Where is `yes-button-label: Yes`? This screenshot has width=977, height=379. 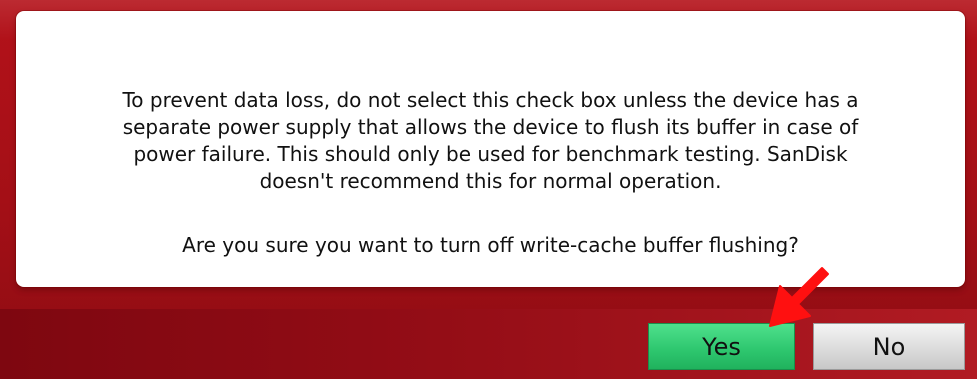 yes-button-label: Yes is located at coordinates (721, 346).